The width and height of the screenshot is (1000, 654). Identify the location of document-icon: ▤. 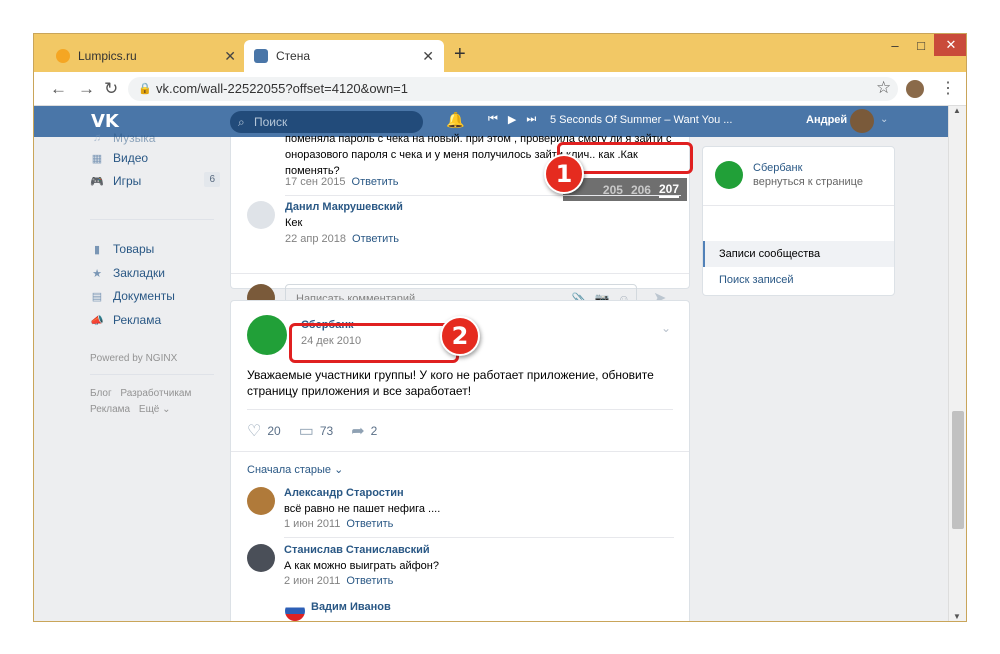
(97, 297).